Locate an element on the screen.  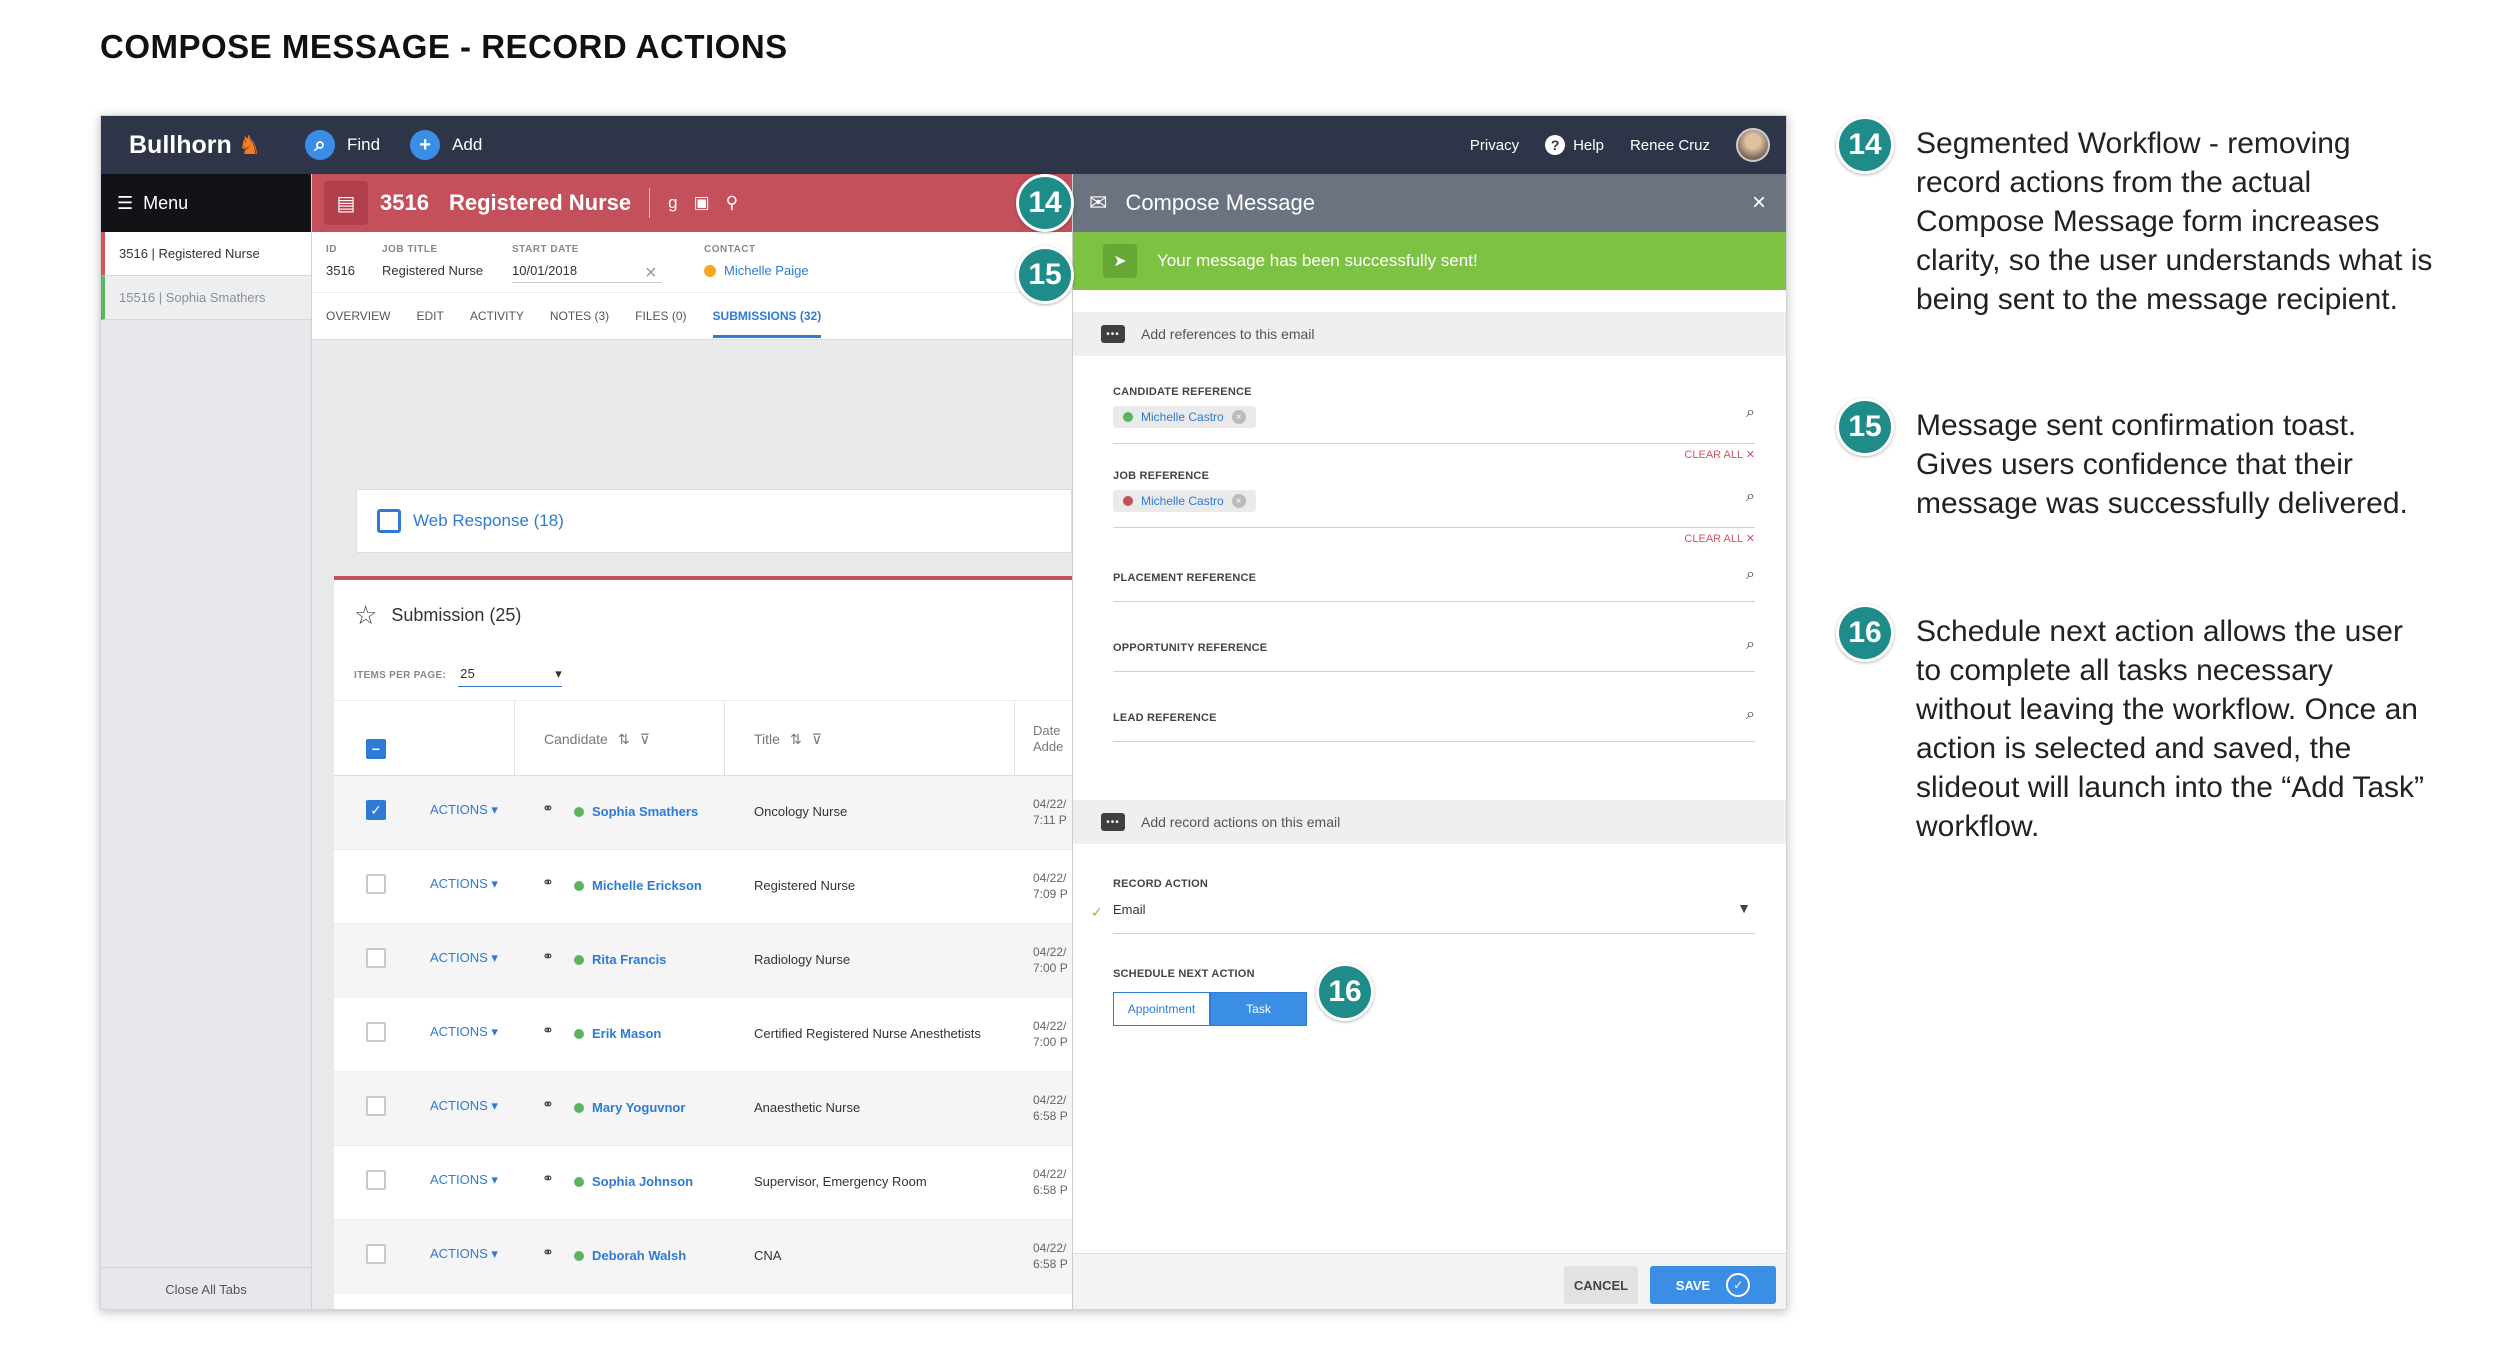
tab-activity: ACTIVITY is located at coordinates (497, 316).